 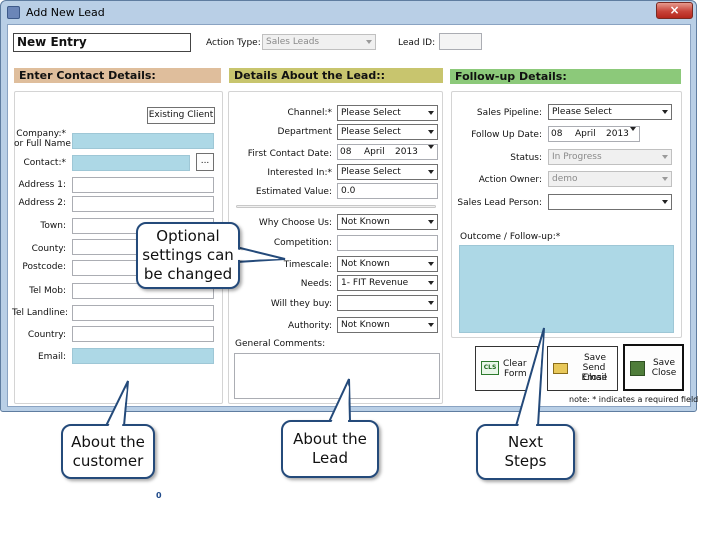 What do you see at coordinates (530, 381) in the screenshot?
I see `next-steps-callout-tail-cover` at bounding box center [530, 381].